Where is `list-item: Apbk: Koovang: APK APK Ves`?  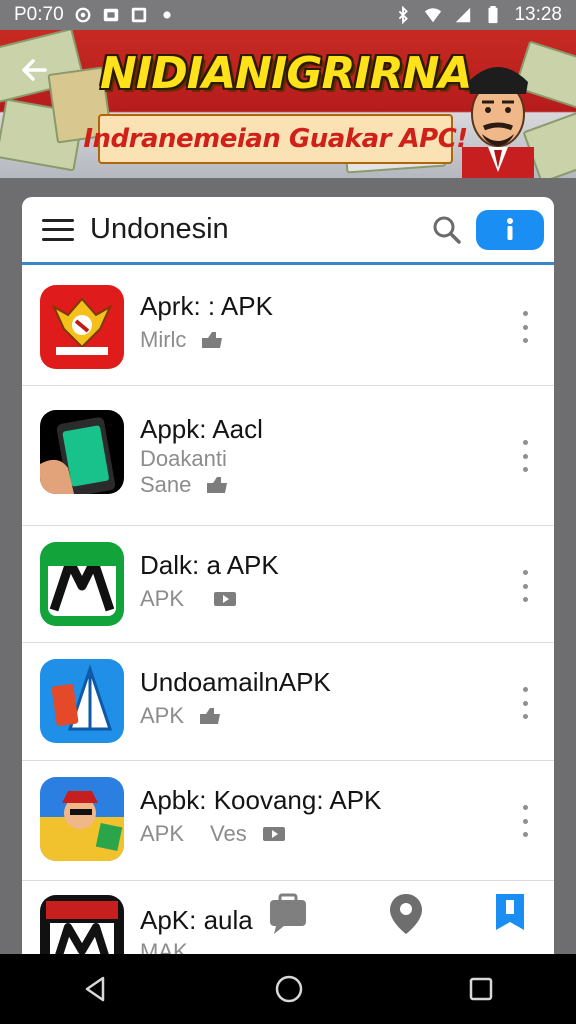
list-item: Apbk: Koovang: APK APK Ves is located at coordinates (288, 821).